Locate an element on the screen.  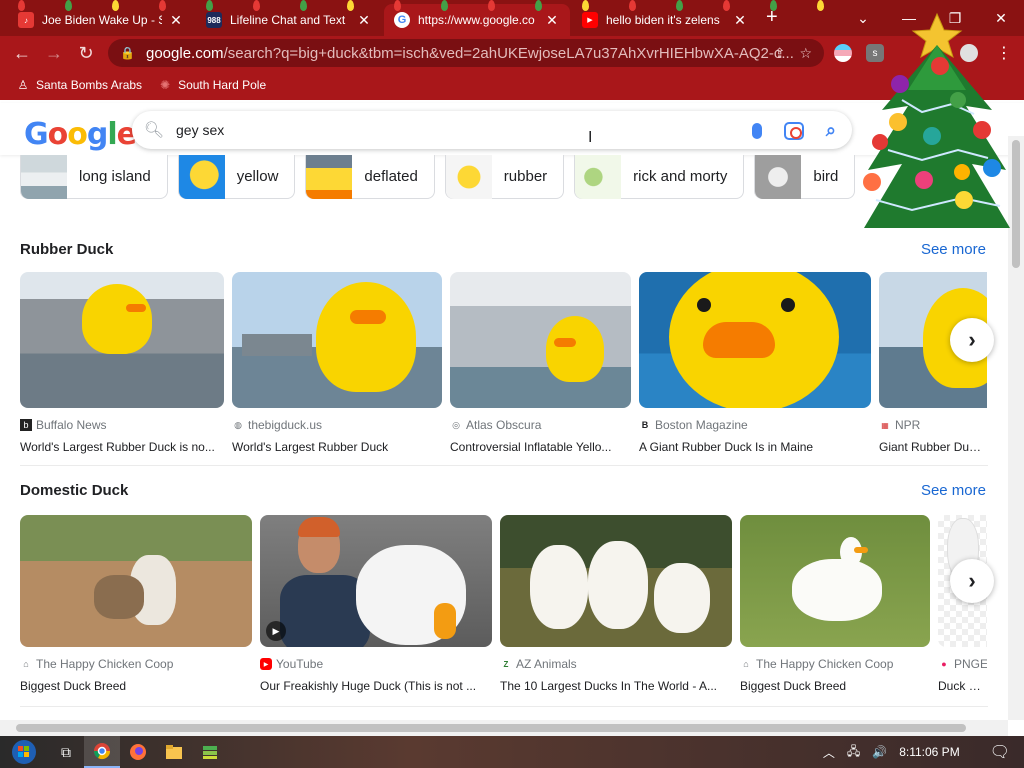
taskbar-file-explorer-button is located at coordinates (174, 752).